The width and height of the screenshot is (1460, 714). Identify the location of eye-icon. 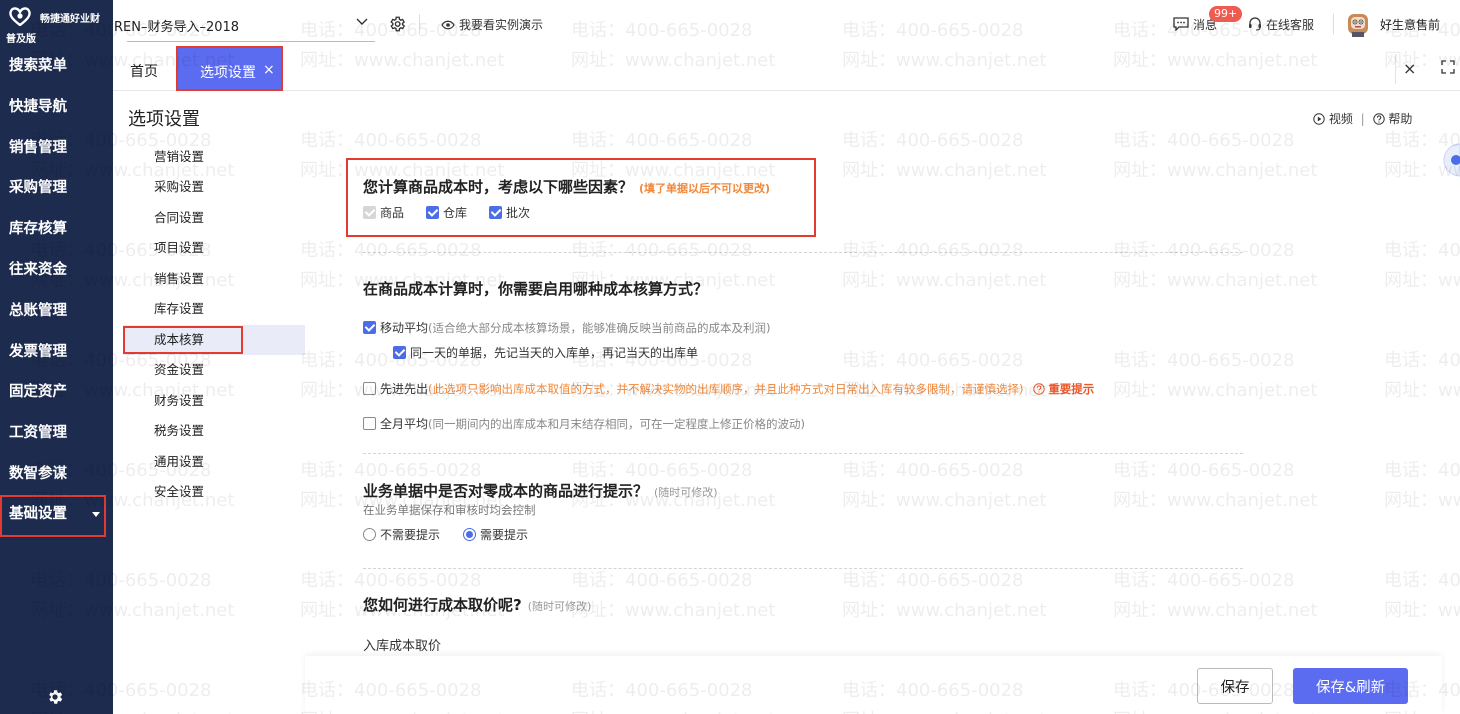
(448, 25).